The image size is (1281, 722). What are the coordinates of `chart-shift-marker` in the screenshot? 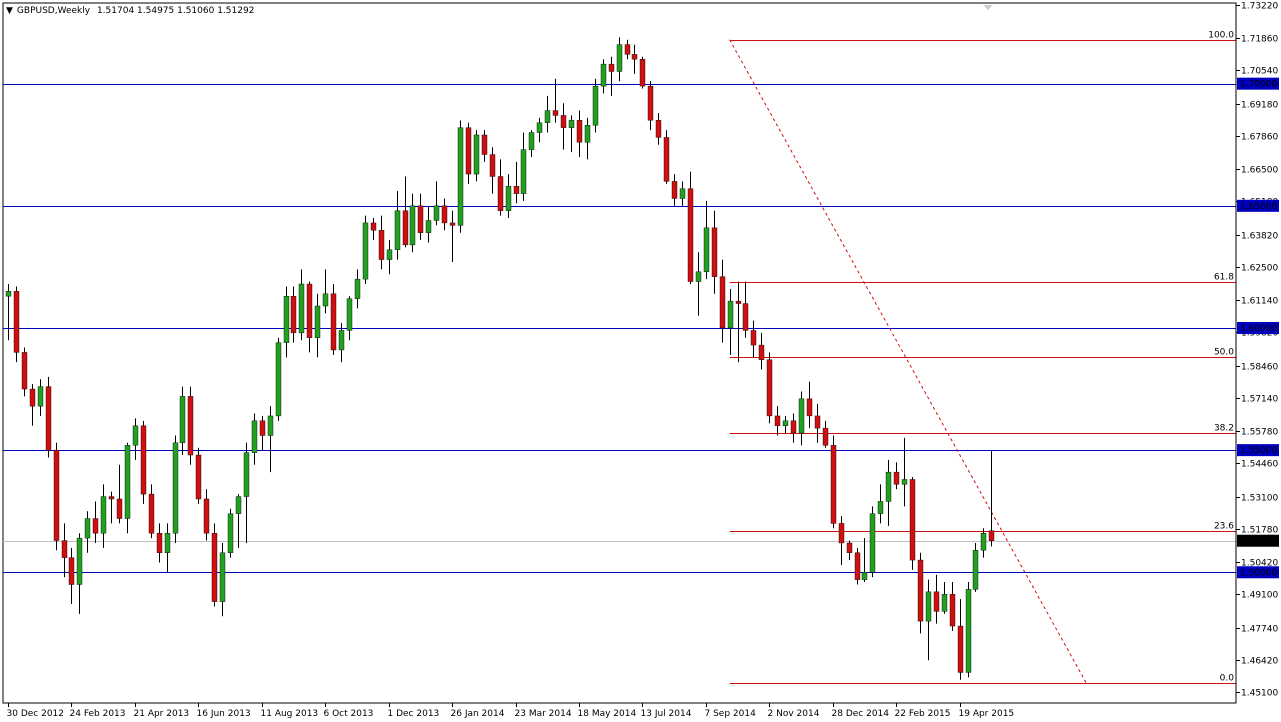 It's located at (988, 7).